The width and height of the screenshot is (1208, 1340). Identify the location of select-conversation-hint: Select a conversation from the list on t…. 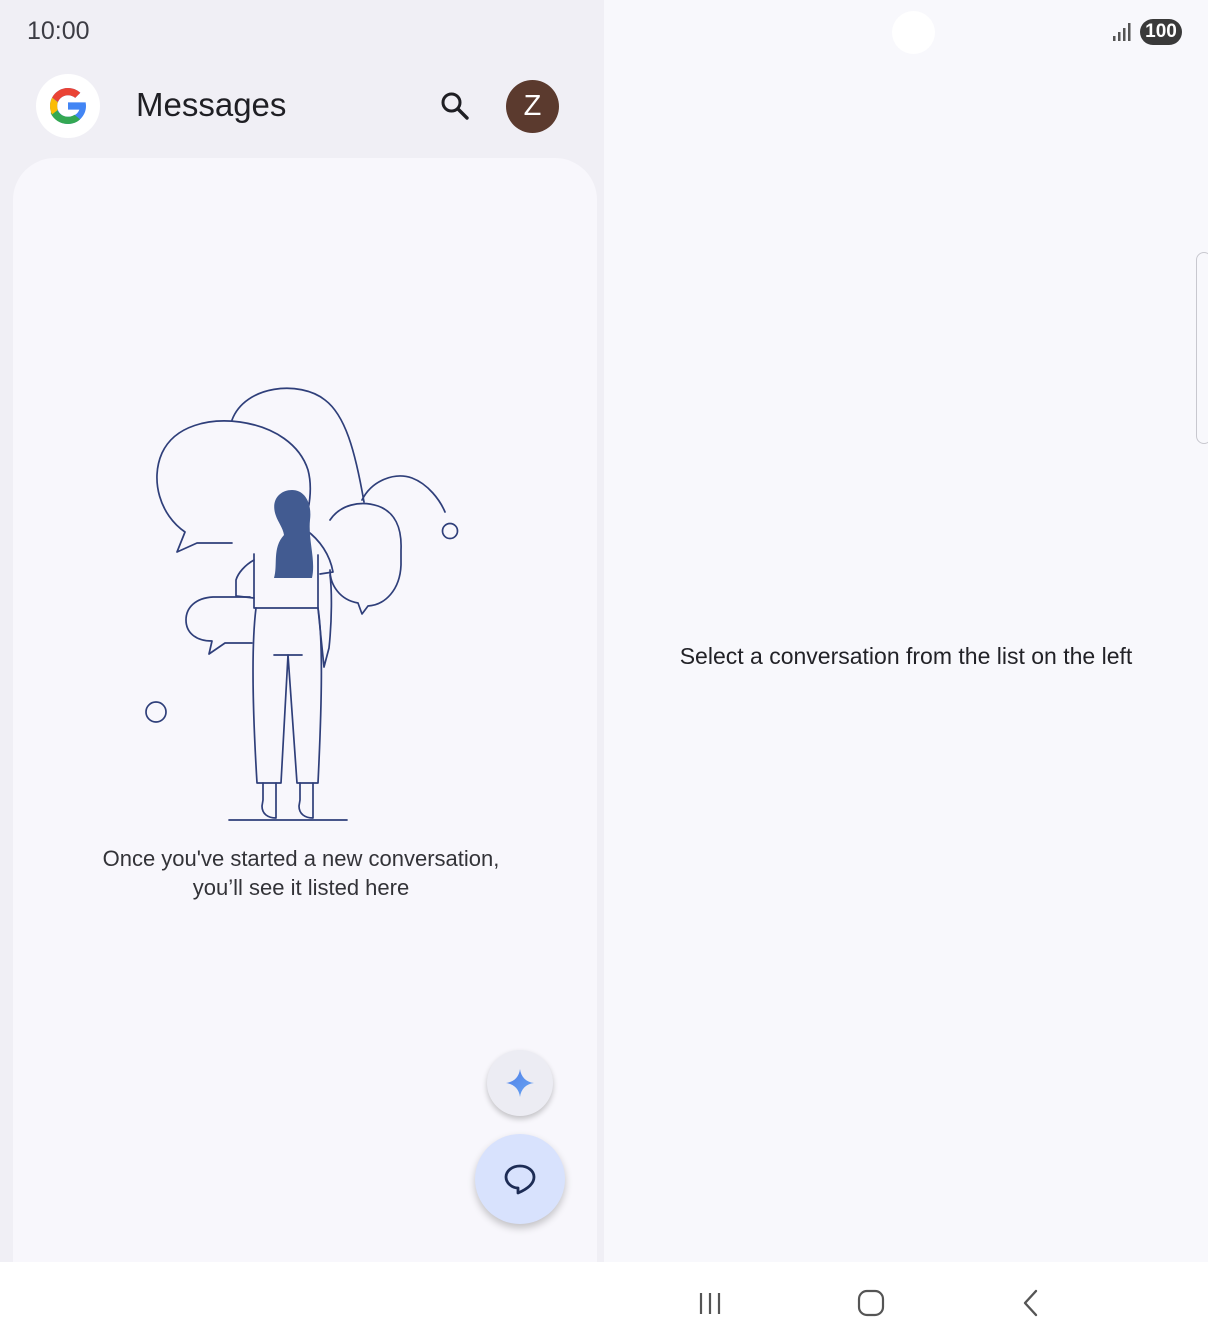
(906, 656).